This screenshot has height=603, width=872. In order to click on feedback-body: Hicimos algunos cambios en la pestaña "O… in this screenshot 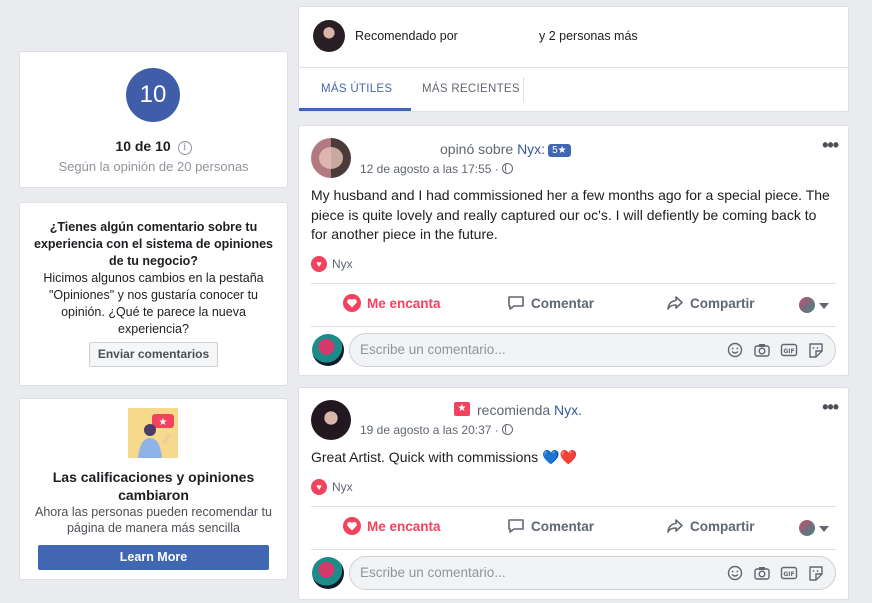, I will do `click(153, 303)`.